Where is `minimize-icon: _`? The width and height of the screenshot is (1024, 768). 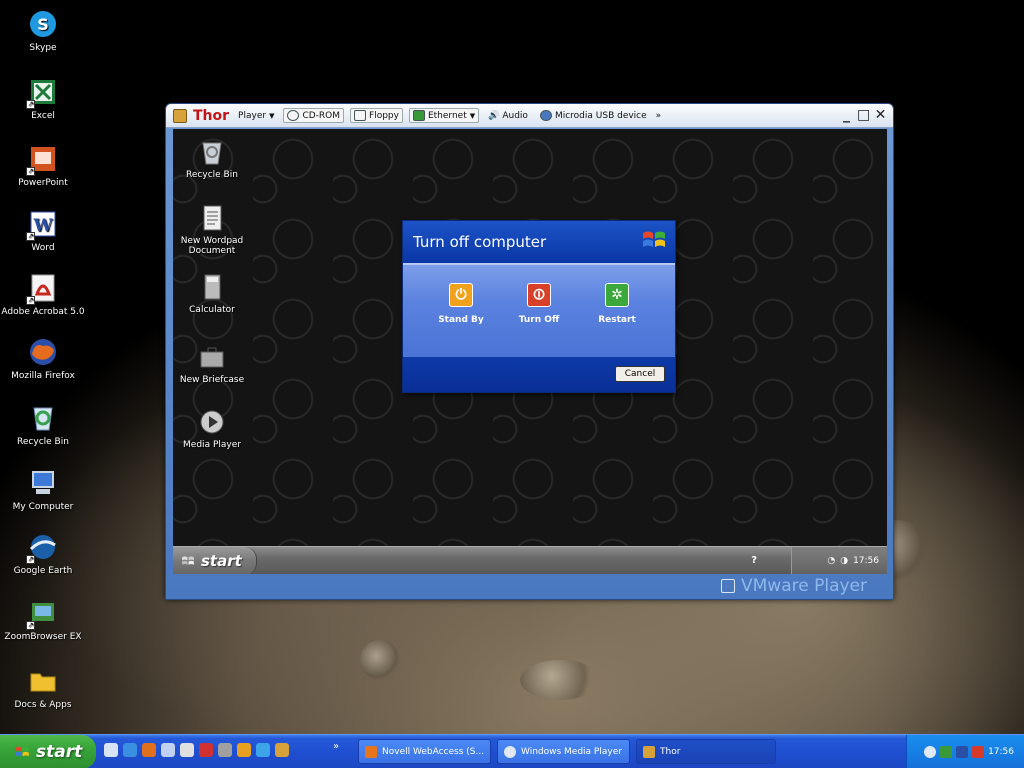 minimize-icon: _ is located at coordinates (846, 115).